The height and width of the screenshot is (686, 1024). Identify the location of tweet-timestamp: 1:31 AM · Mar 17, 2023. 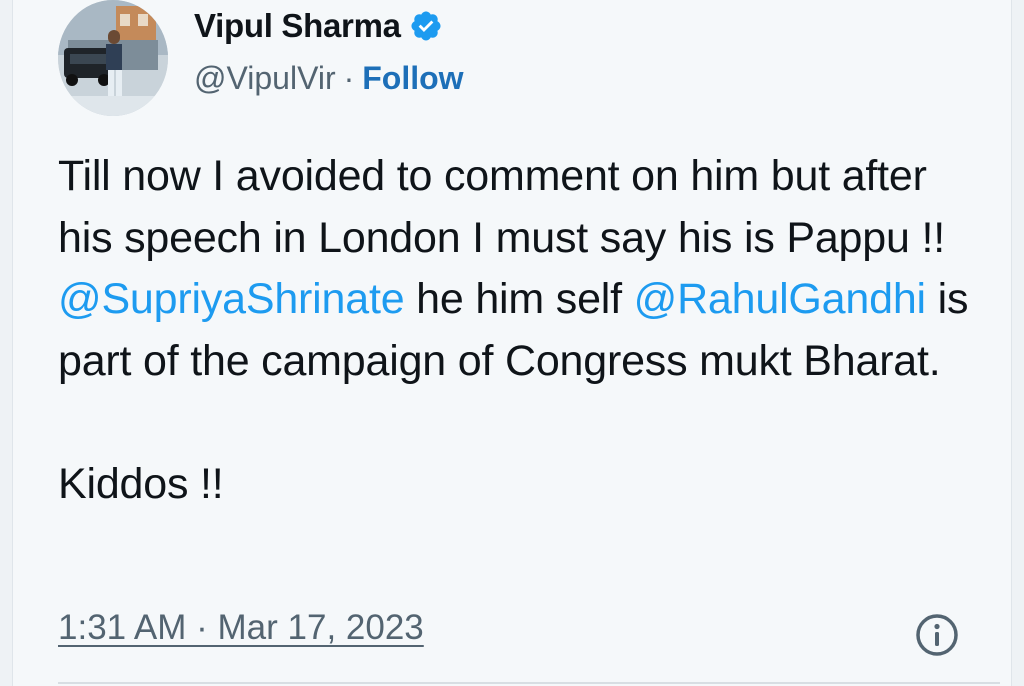
(241, 628).